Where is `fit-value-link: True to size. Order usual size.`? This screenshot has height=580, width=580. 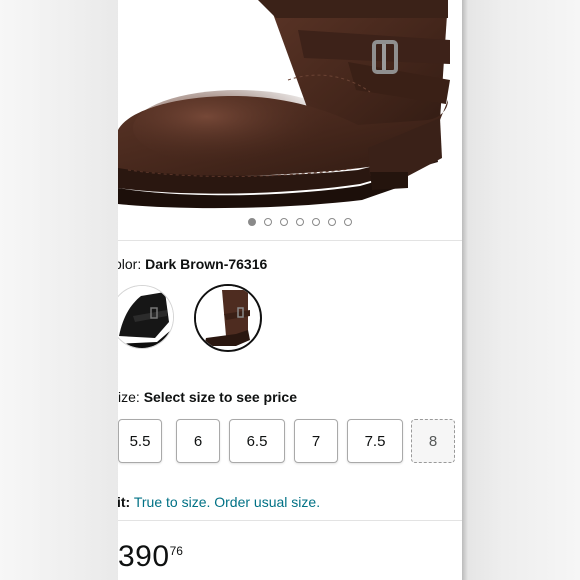 fit-value-link: True to size. Order usual size. is located at coordinates (227, 502).